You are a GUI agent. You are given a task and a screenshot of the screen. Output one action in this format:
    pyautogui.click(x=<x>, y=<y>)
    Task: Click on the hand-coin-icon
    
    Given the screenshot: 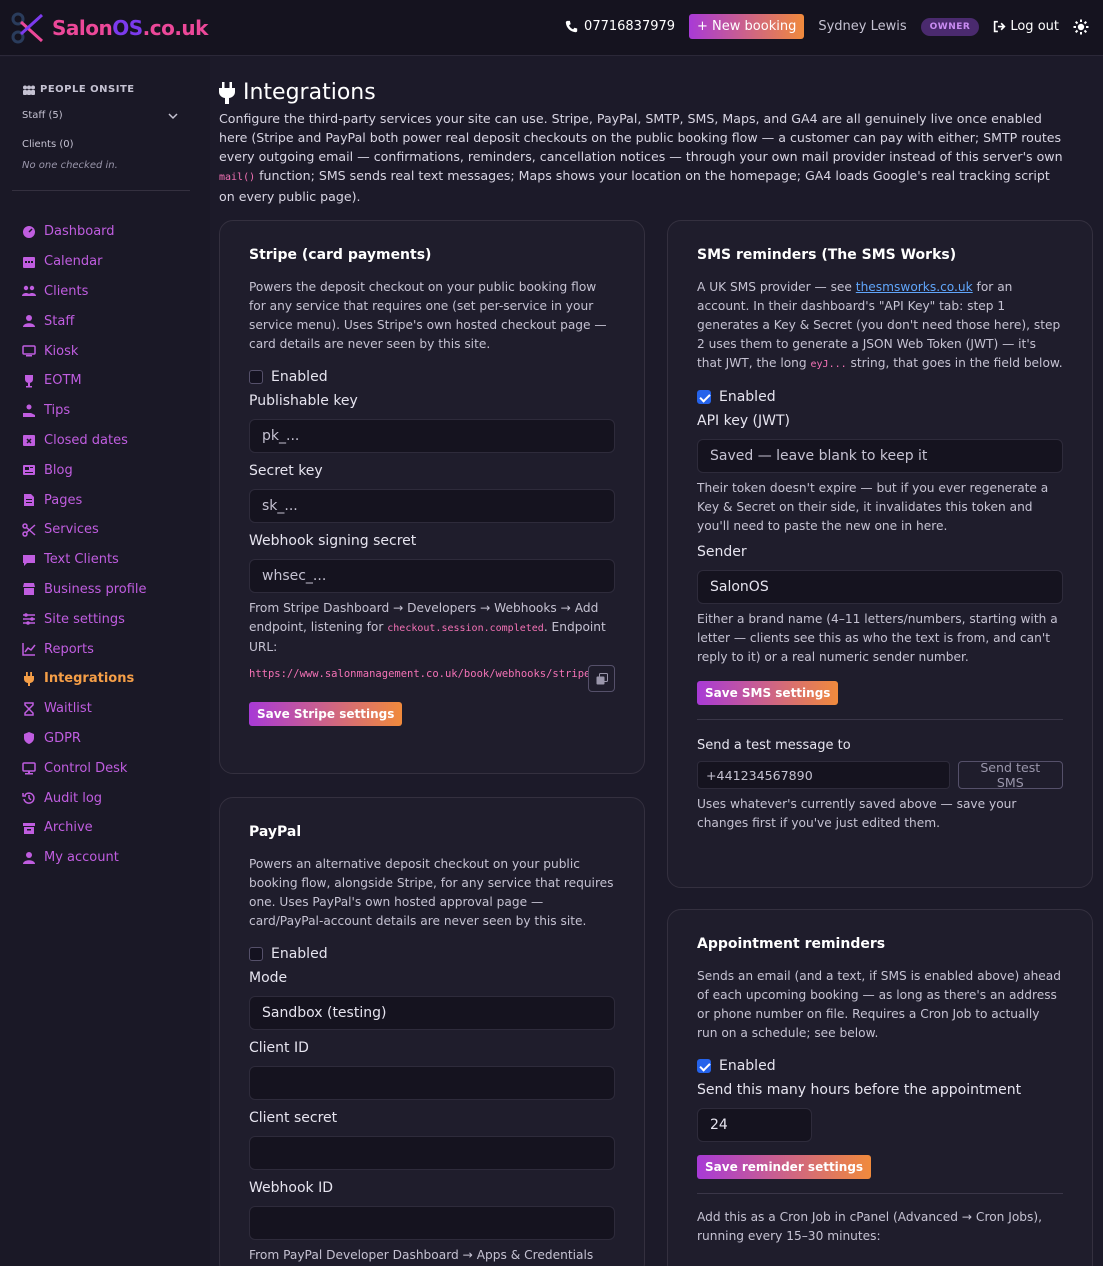 What is the action you would take?
    pyautogui.click(x=29, y=410)
    